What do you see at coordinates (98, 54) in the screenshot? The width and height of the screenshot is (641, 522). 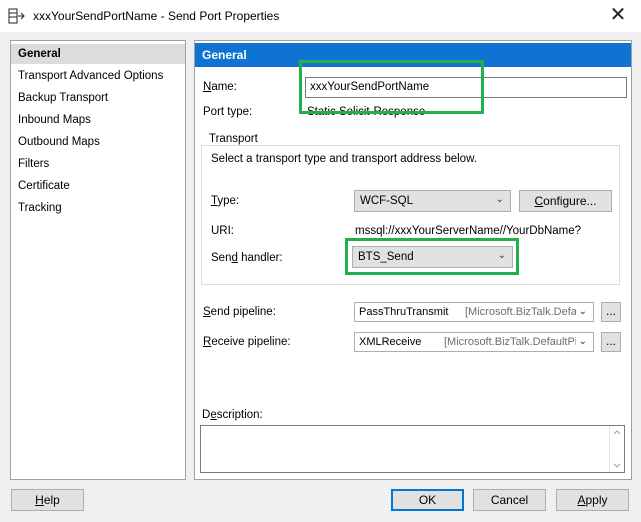 I see `nav-item-general: General` at bounding box center [98, 54].